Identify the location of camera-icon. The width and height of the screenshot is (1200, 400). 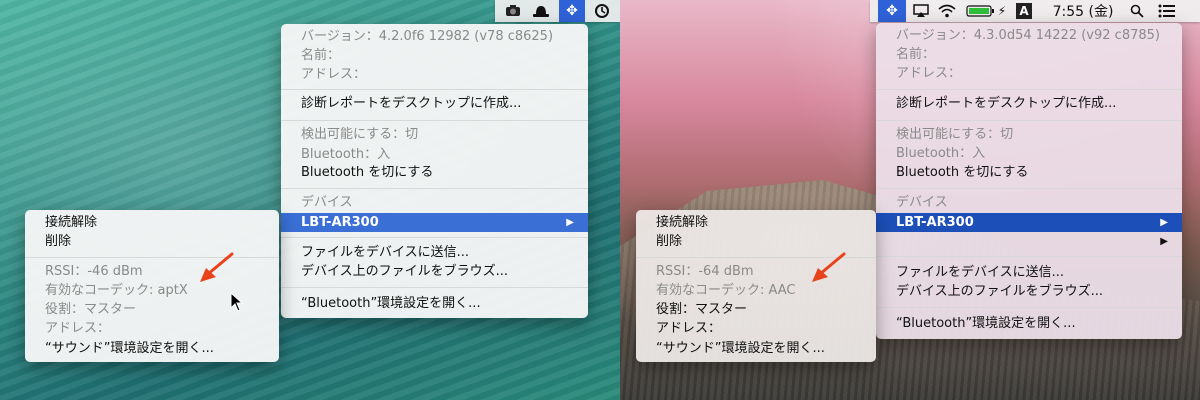
(513, 11).